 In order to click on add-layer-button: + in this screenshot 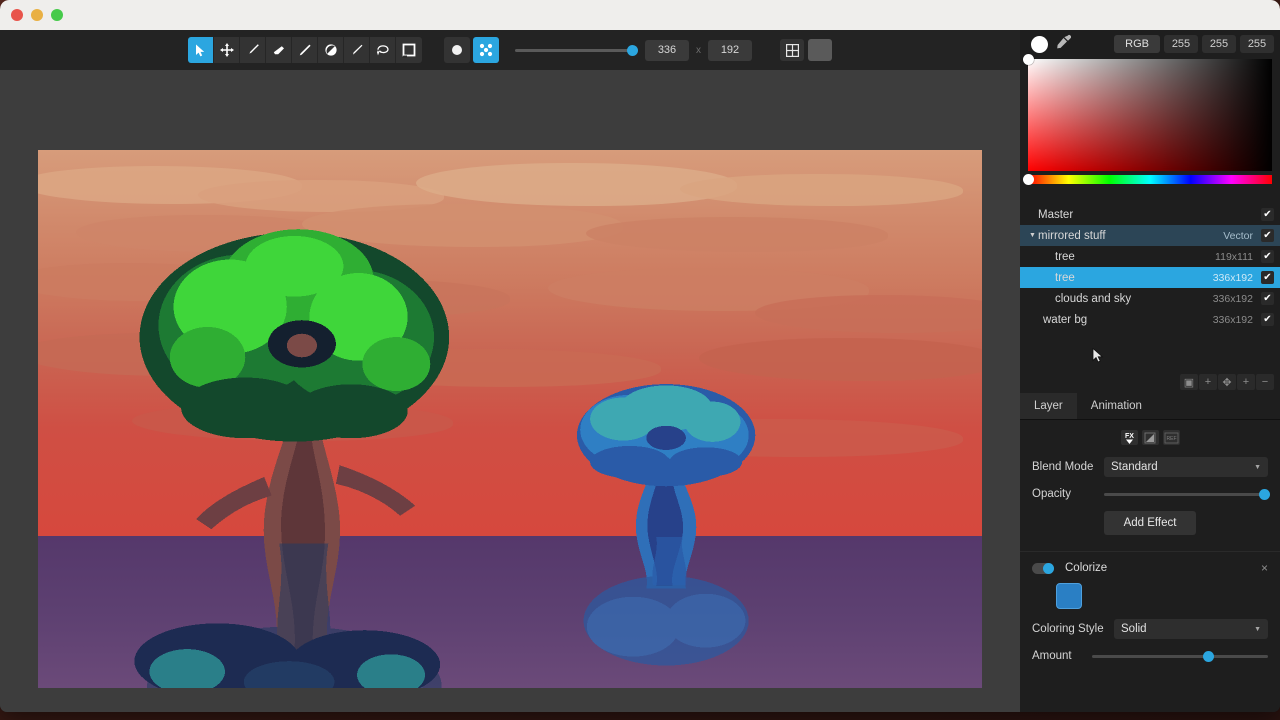, I will do `click(1208, 382)`.